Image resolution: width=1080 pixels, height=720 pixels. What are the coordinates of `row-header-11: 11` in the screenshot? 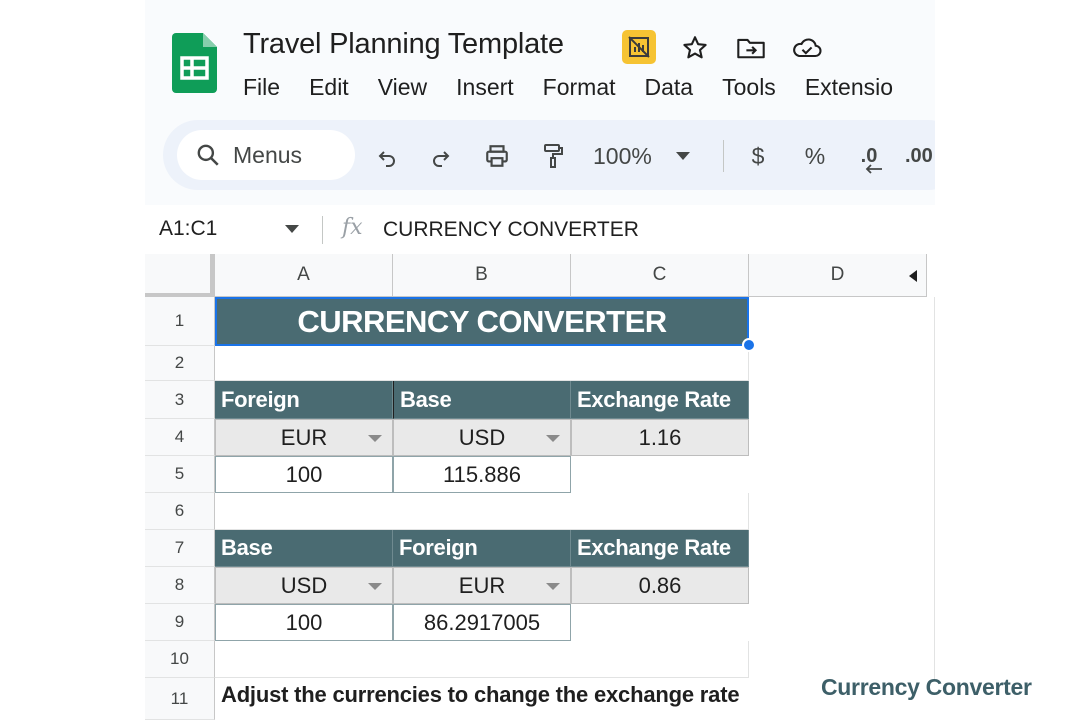 It's located at (180, 699).